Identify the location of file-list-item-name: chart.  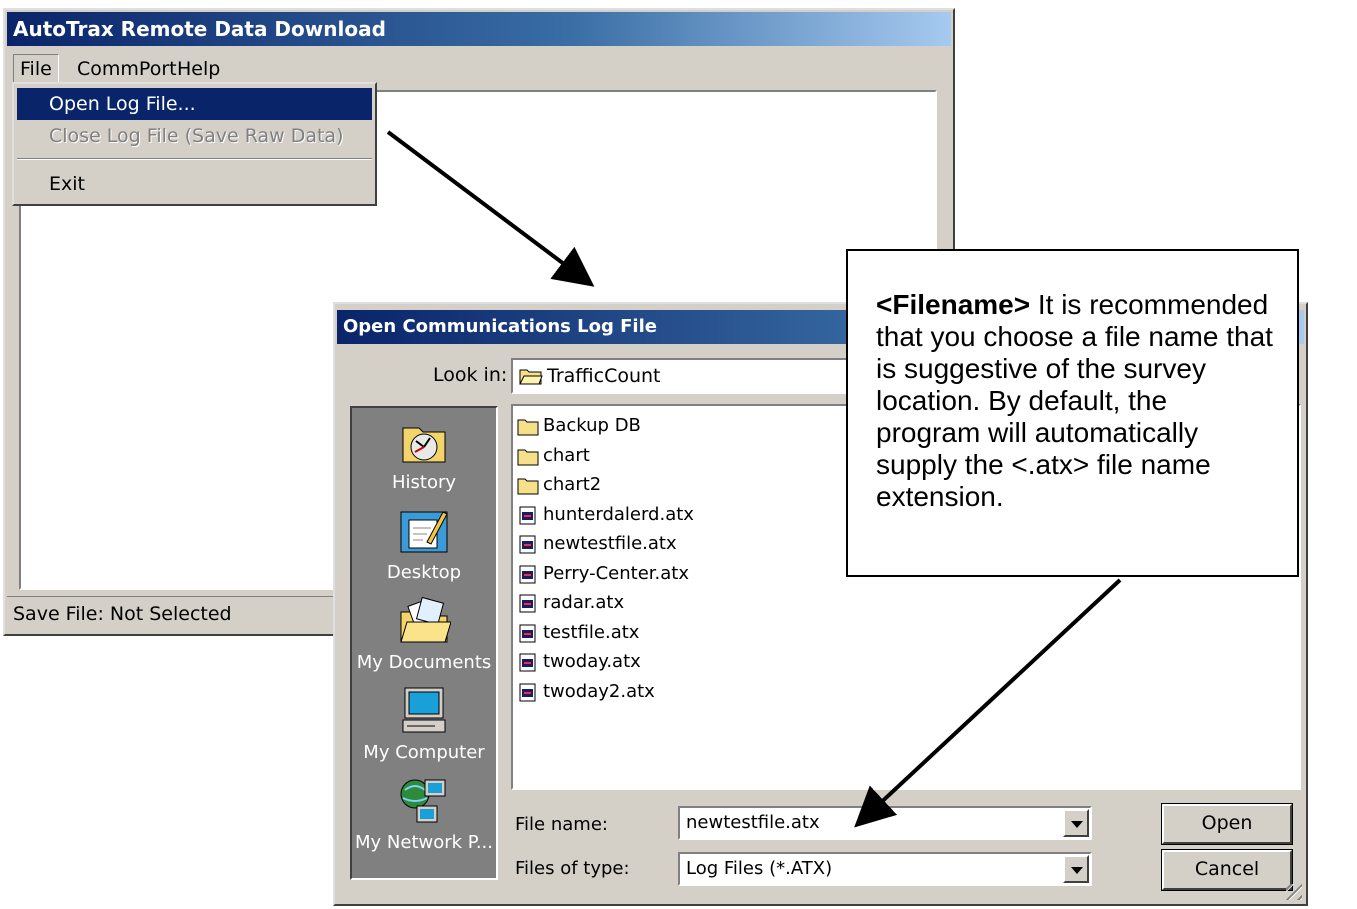
(566, 455).